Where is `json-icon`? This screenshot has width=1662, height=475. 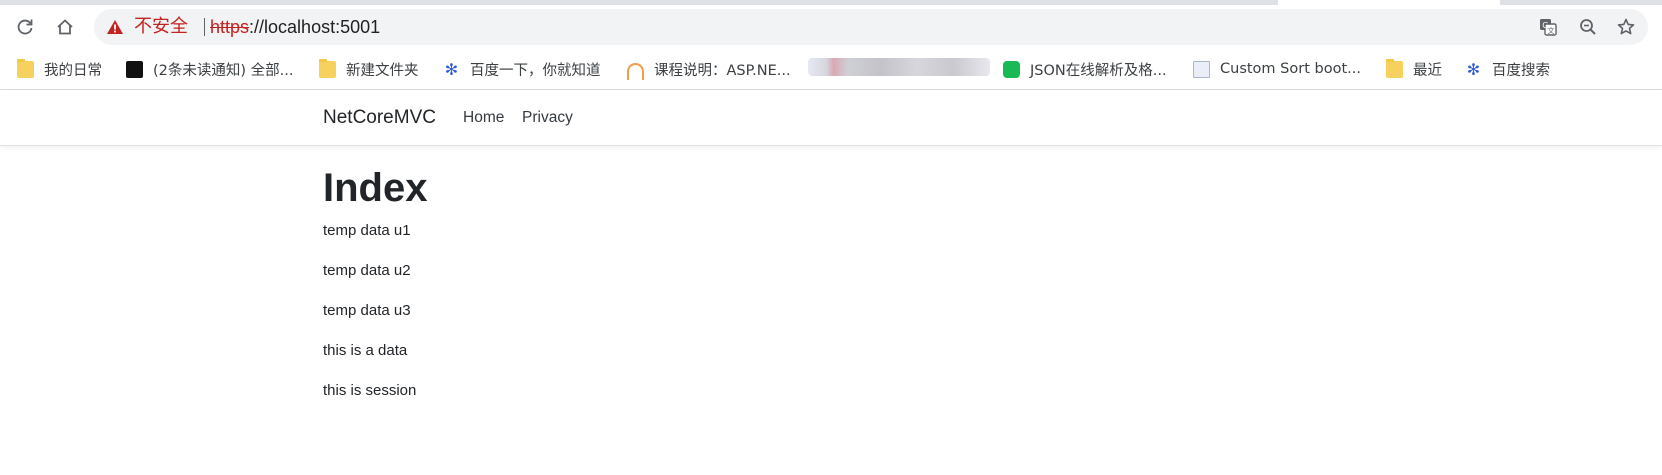
json-icon is located at coordinates (1011, 69).